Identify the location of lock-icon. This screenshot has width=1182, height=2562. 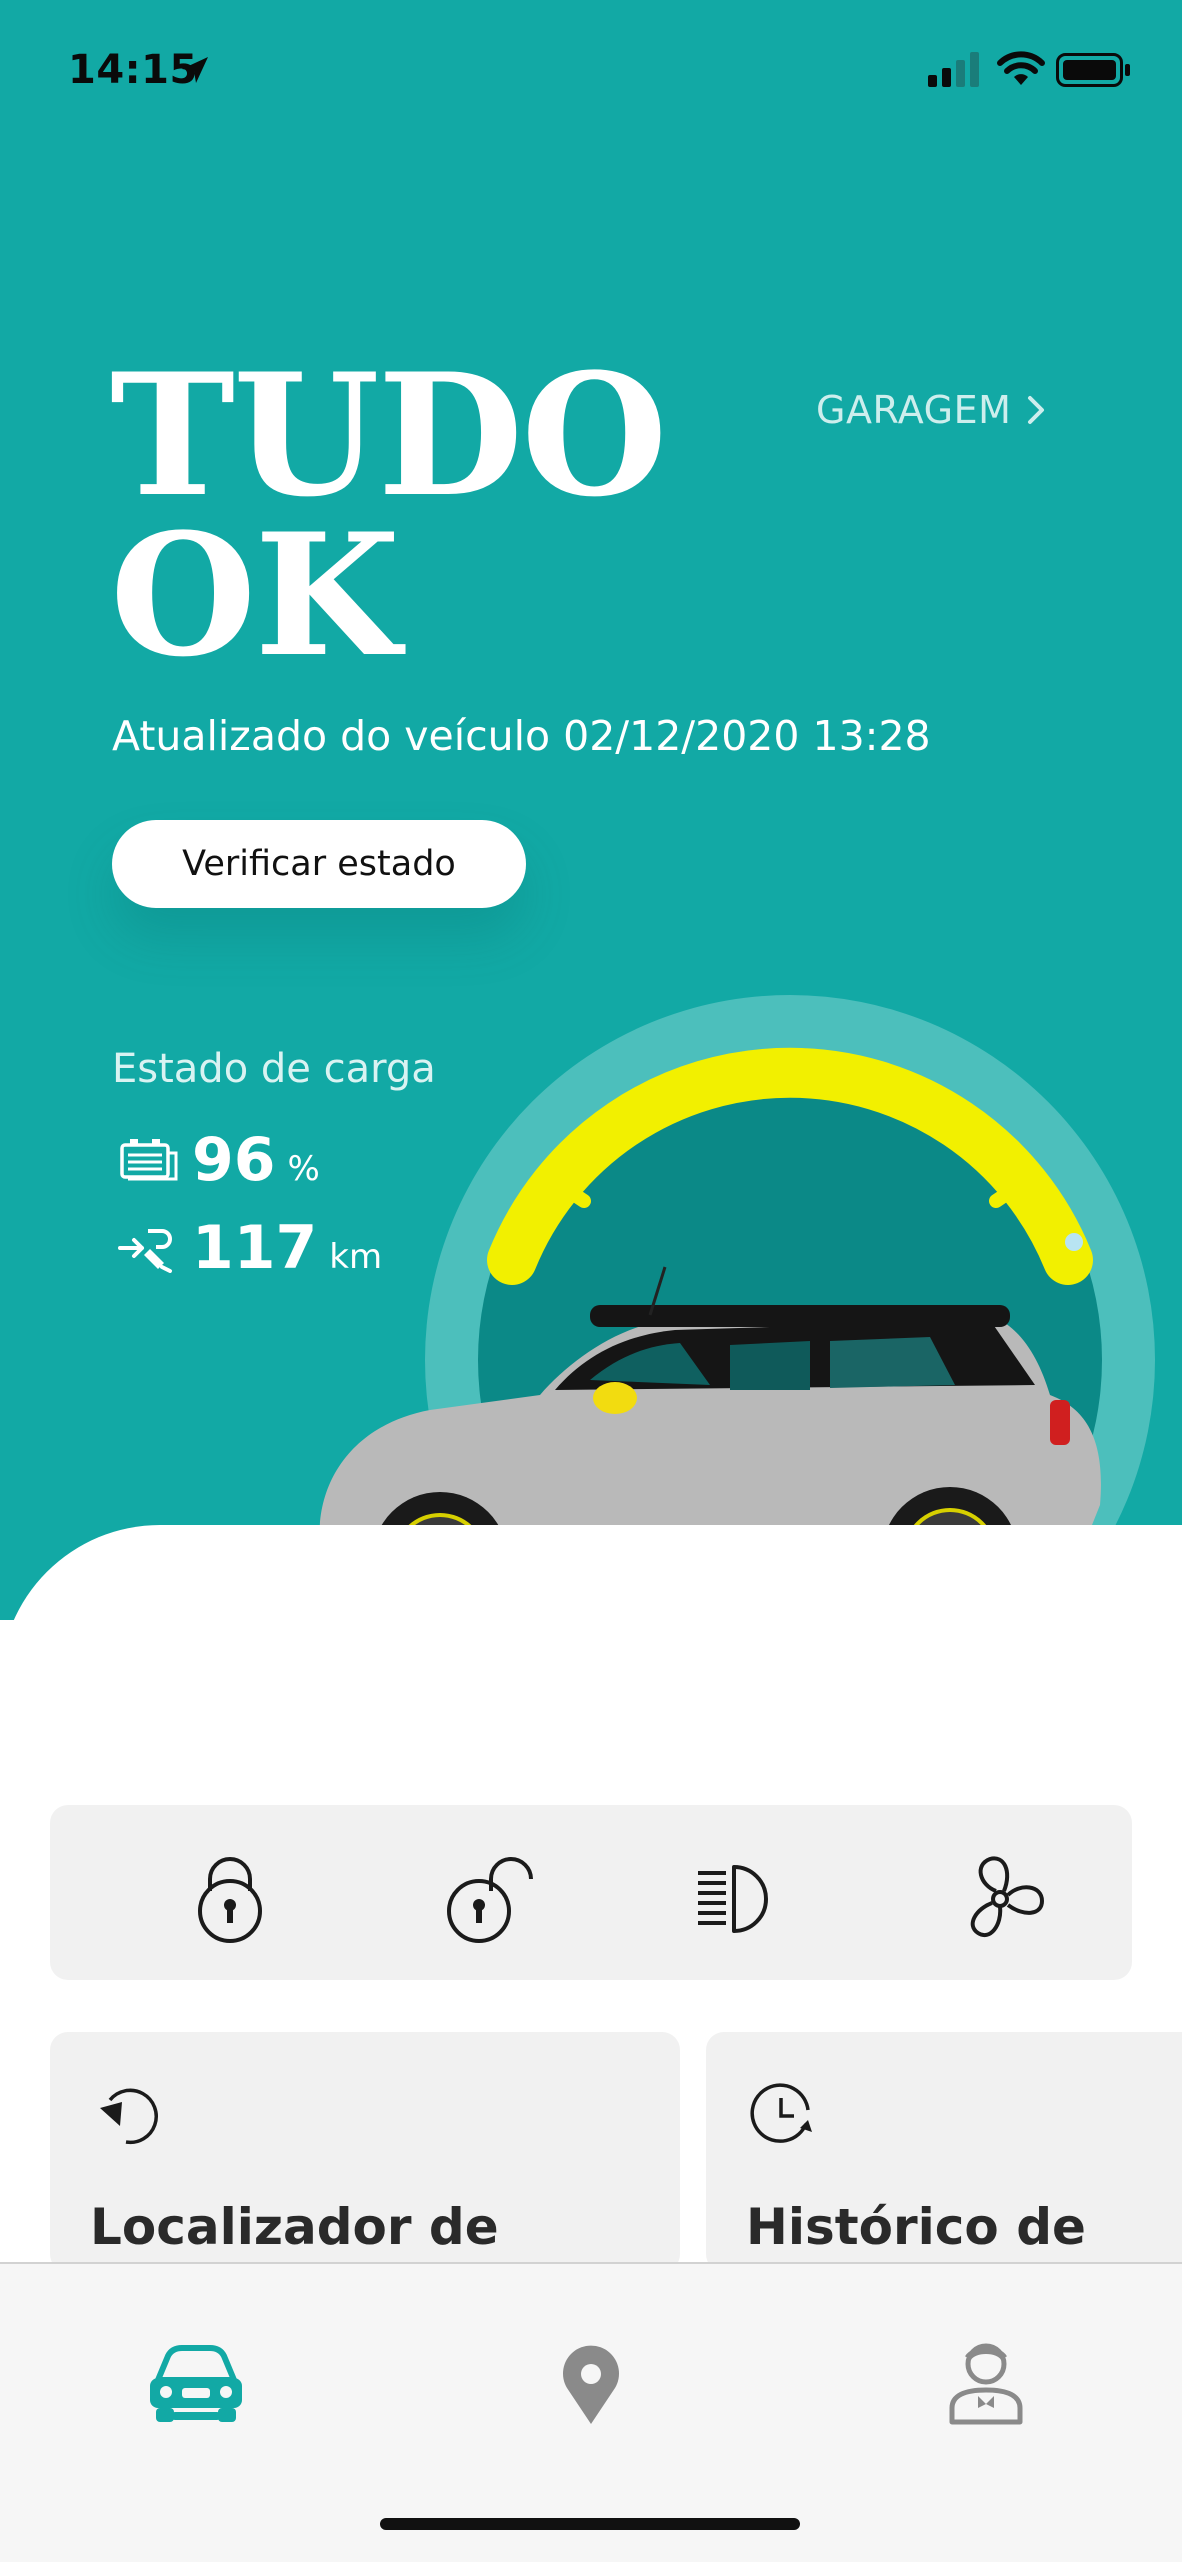
(230, 1895).